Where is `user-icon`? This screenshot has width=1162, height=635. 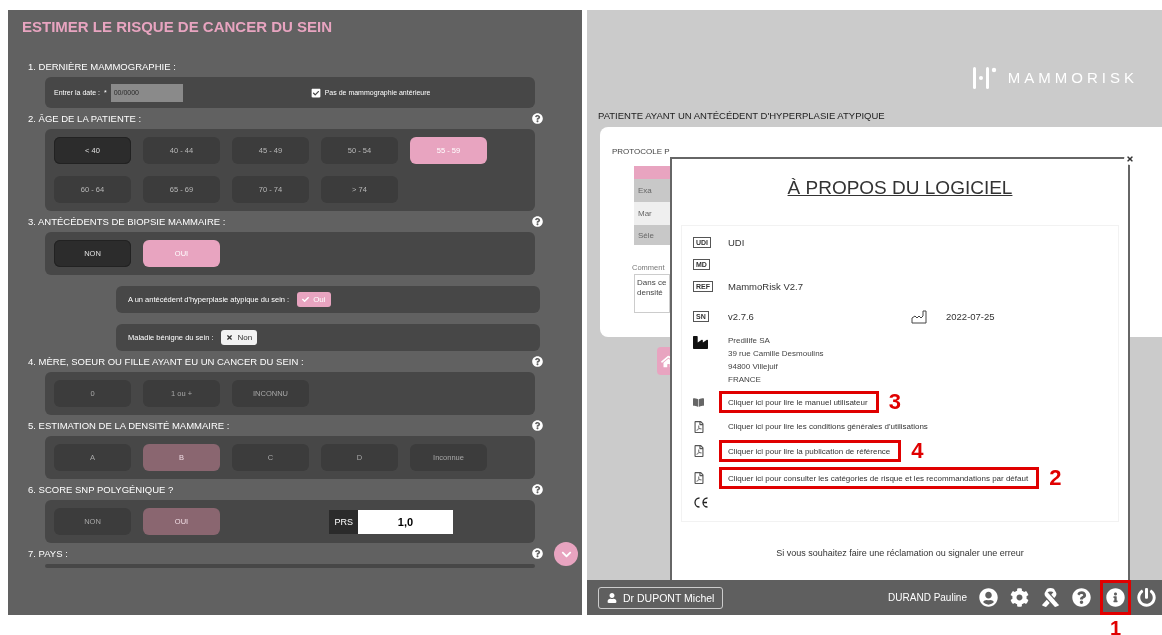
user-icon is located at coordinates (612, 597).